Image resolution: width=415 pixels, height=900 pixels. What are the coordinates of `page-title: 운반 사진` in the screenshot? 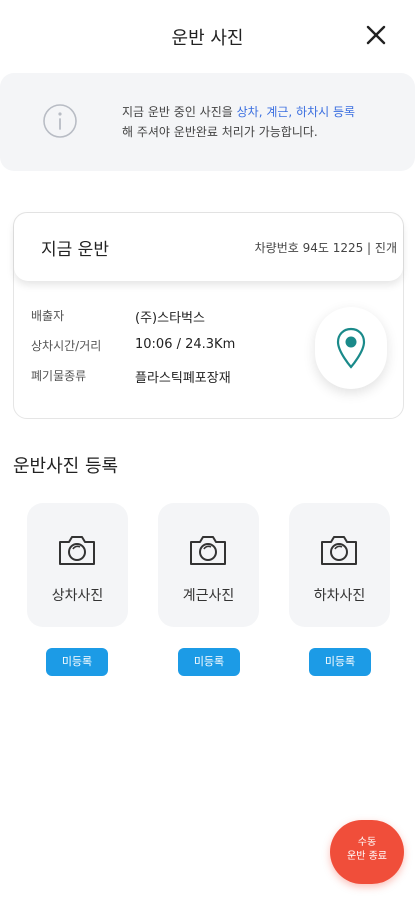 It's located at (207, 38).